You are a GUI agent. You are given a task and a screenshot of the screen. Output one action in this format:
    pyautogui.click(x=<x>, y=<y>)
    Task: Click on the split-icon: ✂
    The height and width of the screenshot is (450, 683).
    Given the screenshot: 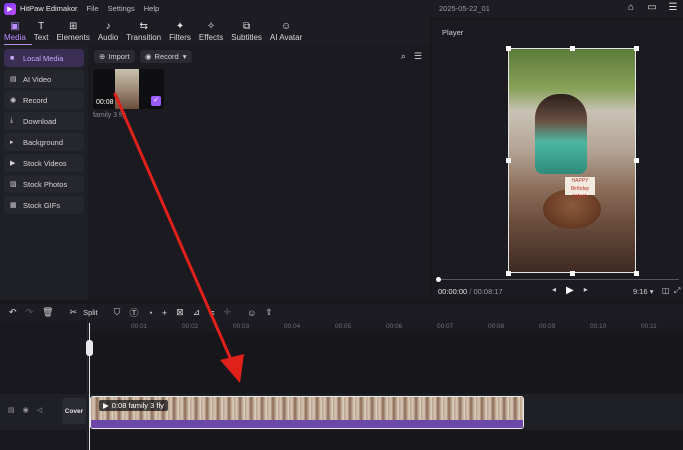 What is the action you would take?
    pyautogui.click(x=74, y=312)
    